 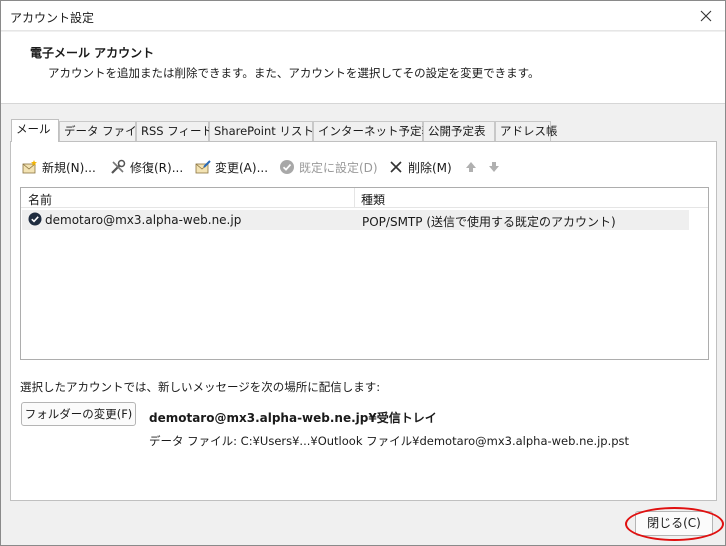 What do you see at coordinates (52, 18) in the screenshot?
I see `window-title: アカウント設定` at bounding box center [52, 18].